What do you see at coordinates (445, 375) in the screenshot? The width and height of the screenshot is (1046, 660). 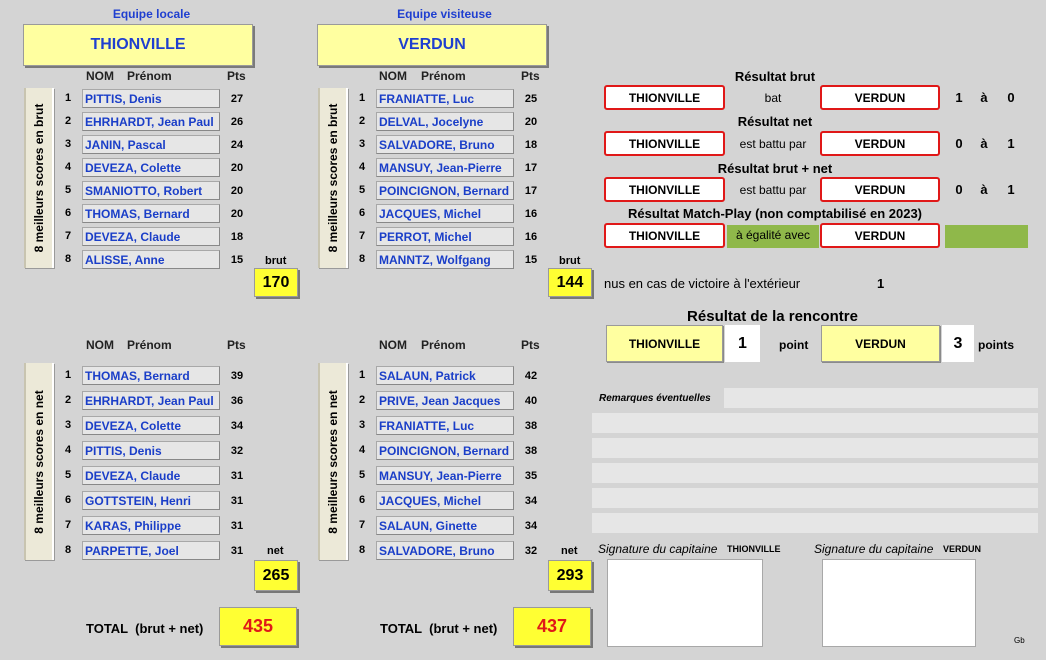 I see `player-name: SALAUN, Patrick` at bounding box center [445, 375].